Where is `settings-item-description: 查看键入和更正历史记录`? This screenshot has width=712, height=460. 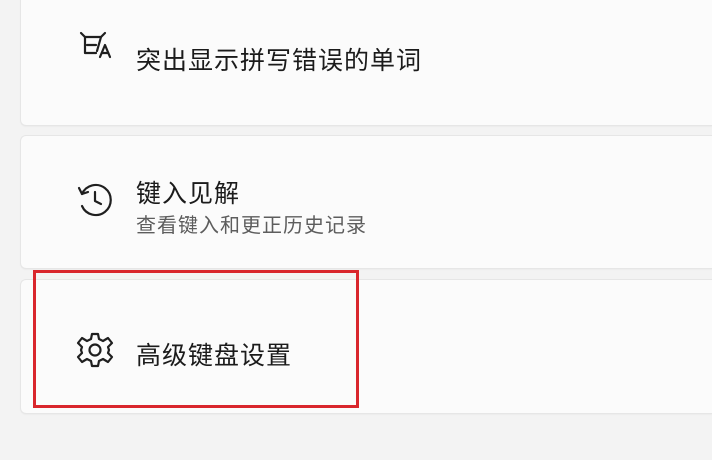 settings-item-description: 查看键入和更正历史记录 is located at coordinates (251, 225).